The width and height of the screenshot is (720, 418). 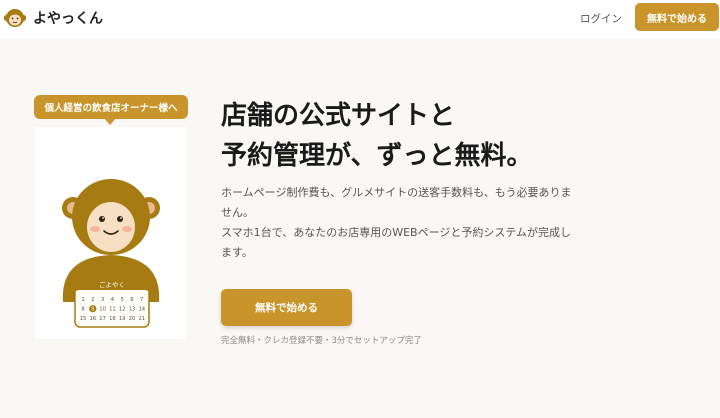 I want to click on description-line-1: ホームページ制作費も、グルメサイトの送客手数料も、もう必要ありま, so click(x=396, y=192).